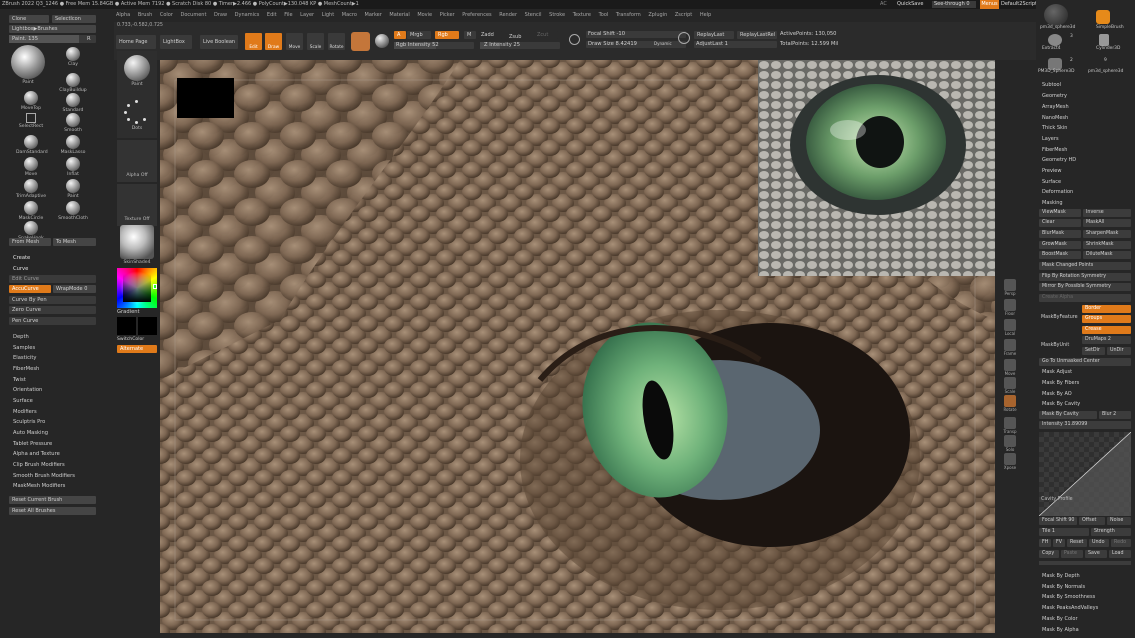 This screenshot has height=638, width=1135. What do you see at coordinates (137, 117) in the screenshot?
I see `shelf-stroke-slot: Dots` at bounding box center [137, 117].